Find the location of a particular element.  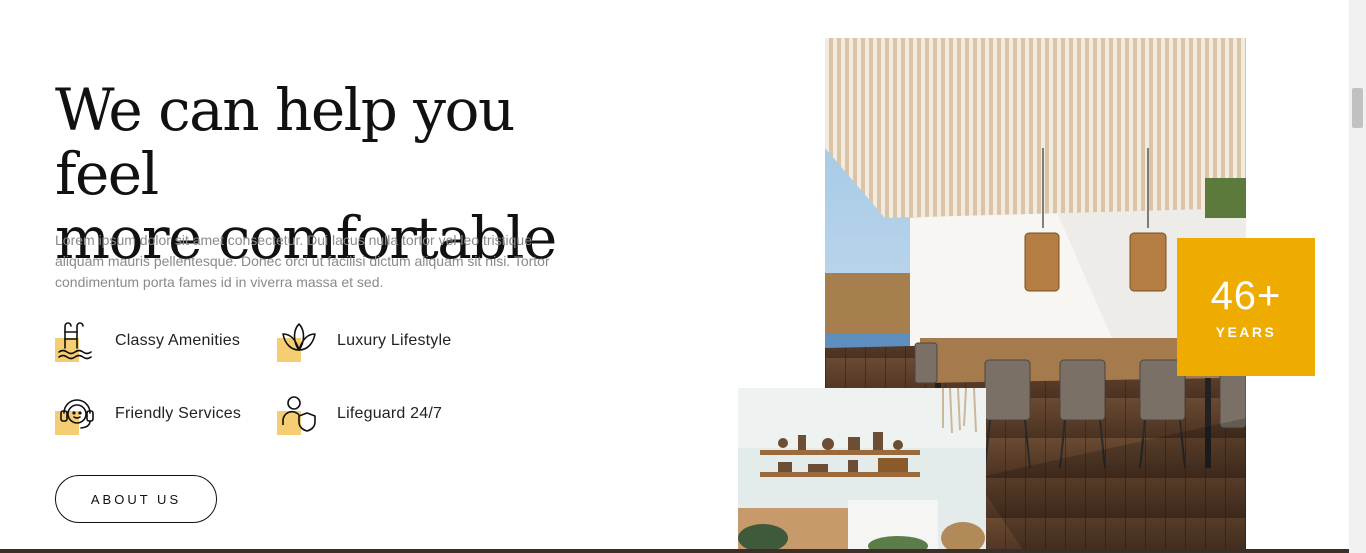

about-us-button: ABOUT US is located at coordinates (136, 499).